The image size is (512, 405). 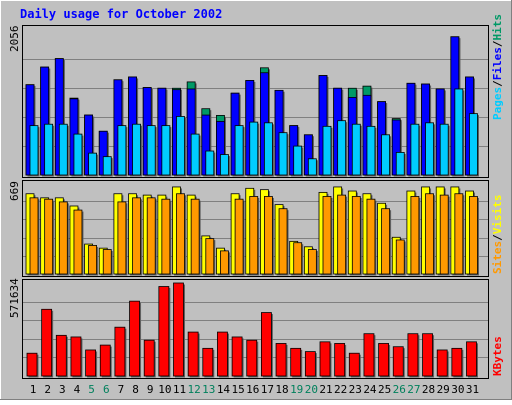 What do you see at coordinates (224, 389) in the screenshot?
I see `day-label: 14` at bounding box center [224, 389].